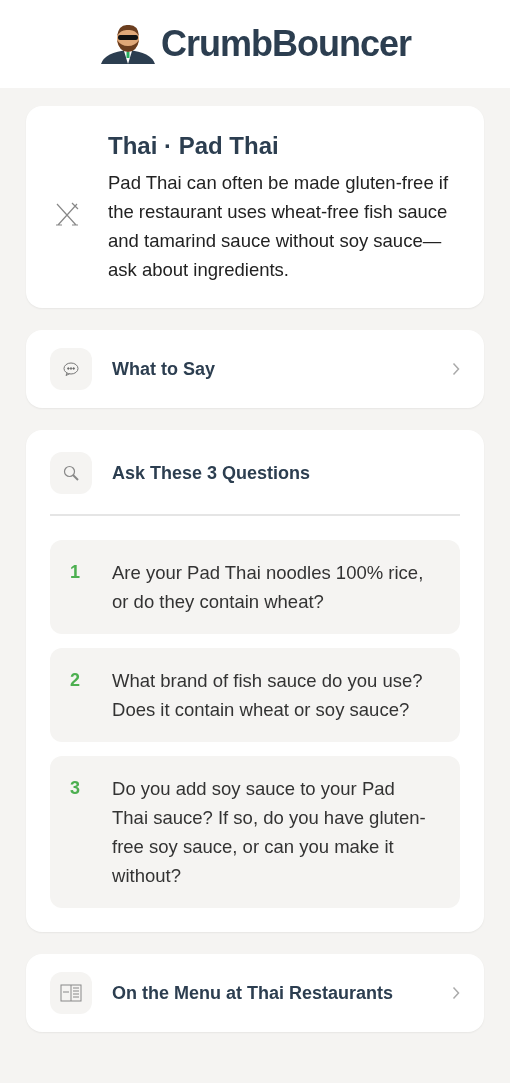 This screenshot has width=510, height=1083. What do you see at coordinates (67, 214) in the screenshot?
I see `fork-knife-icon` at bounding box center [67, 214].